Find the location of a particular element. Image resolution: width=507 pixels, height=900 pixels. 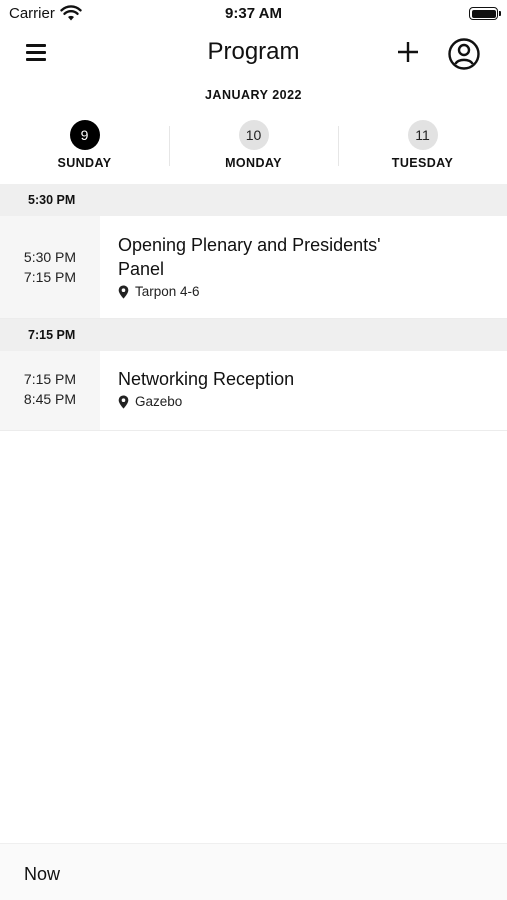

session-title: Opening Plenary and Presidents' Panel is located at coordinates (249, 257).